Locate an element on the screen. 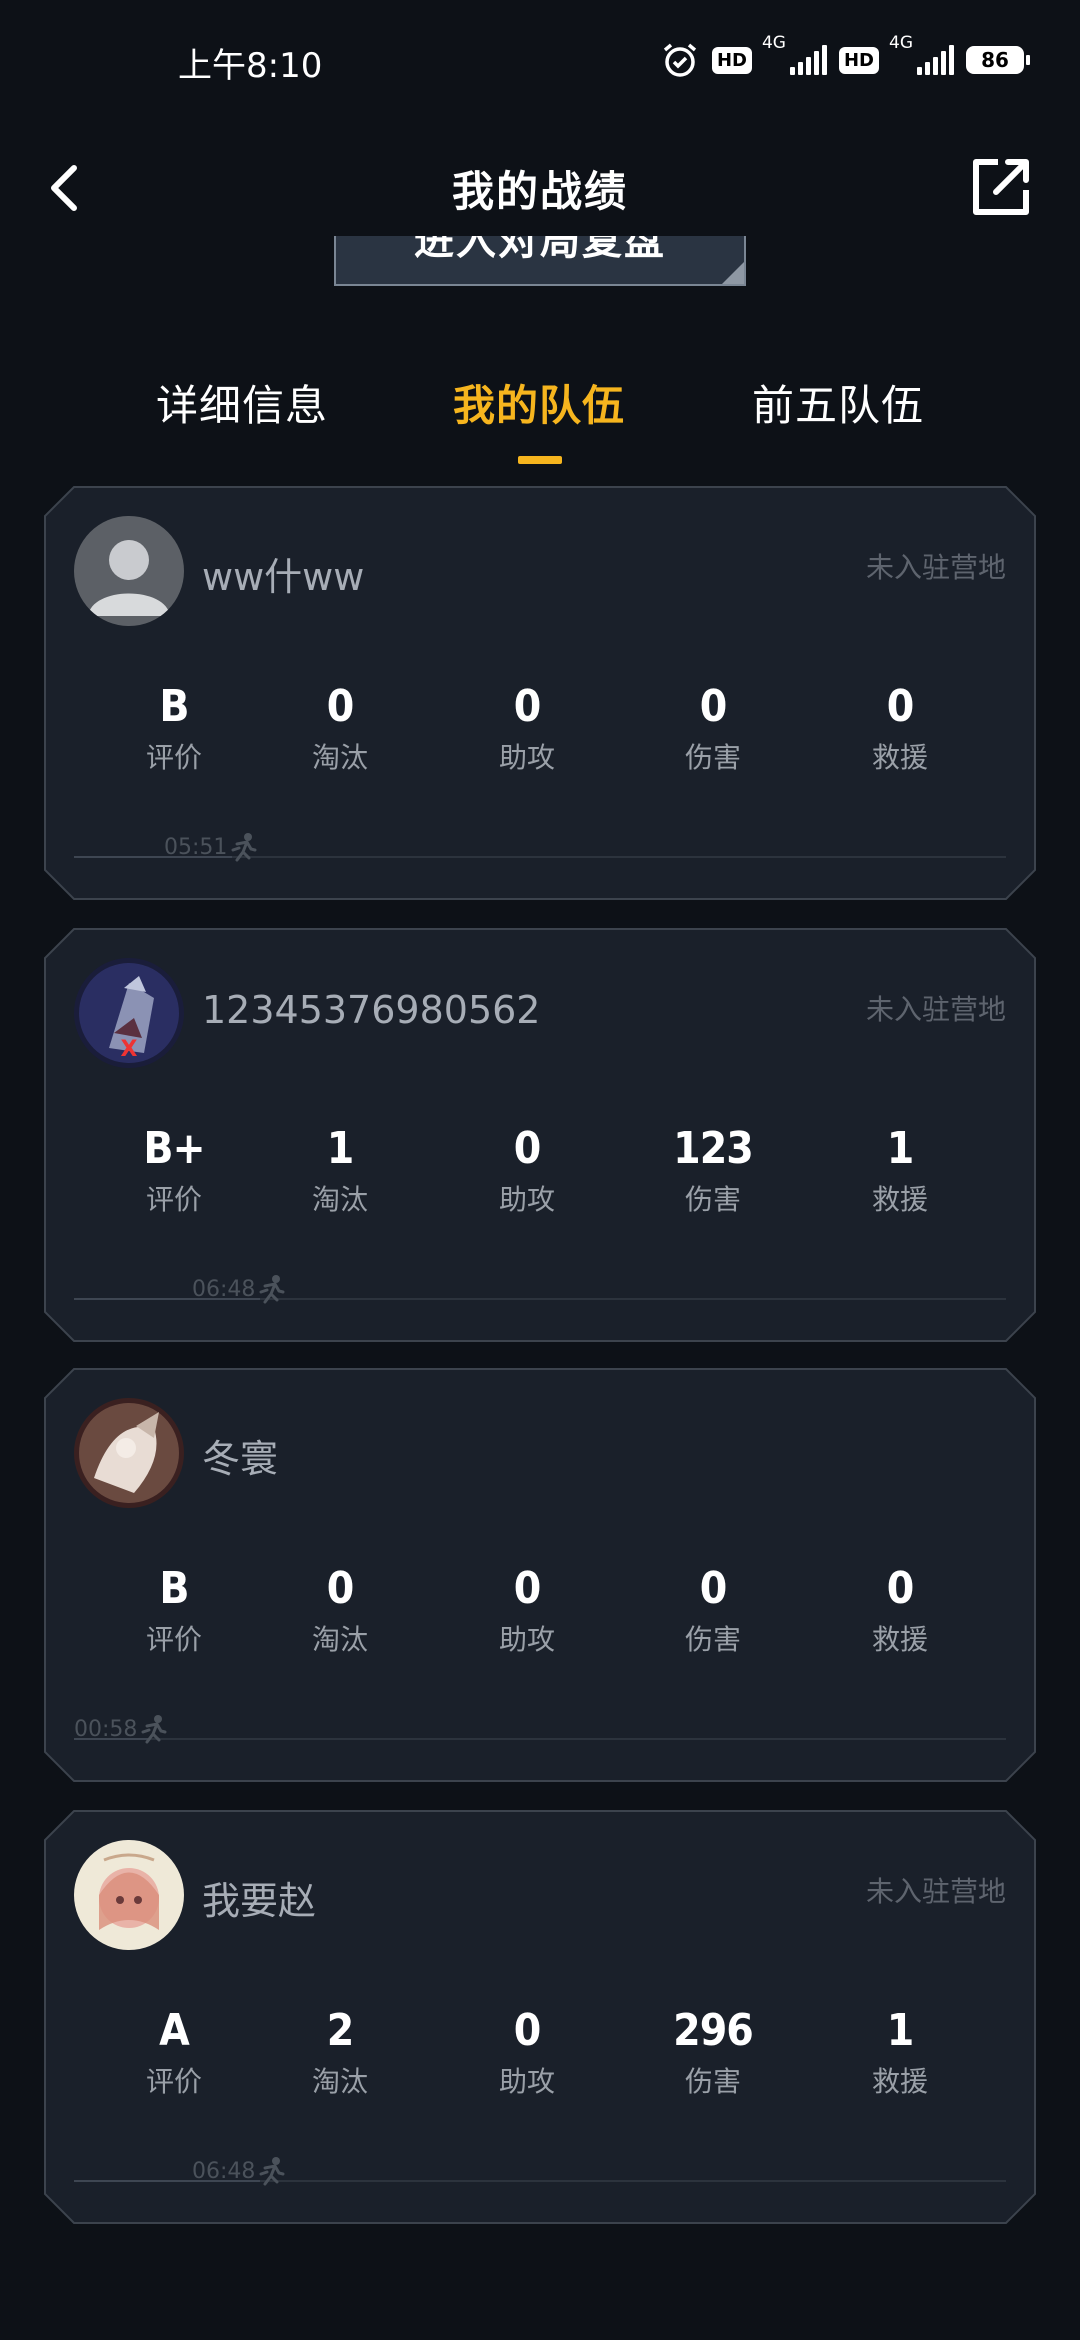 The height and width of the screenshot is (2340, 1080). network-type: 4G is located at coordinates (901, 43).